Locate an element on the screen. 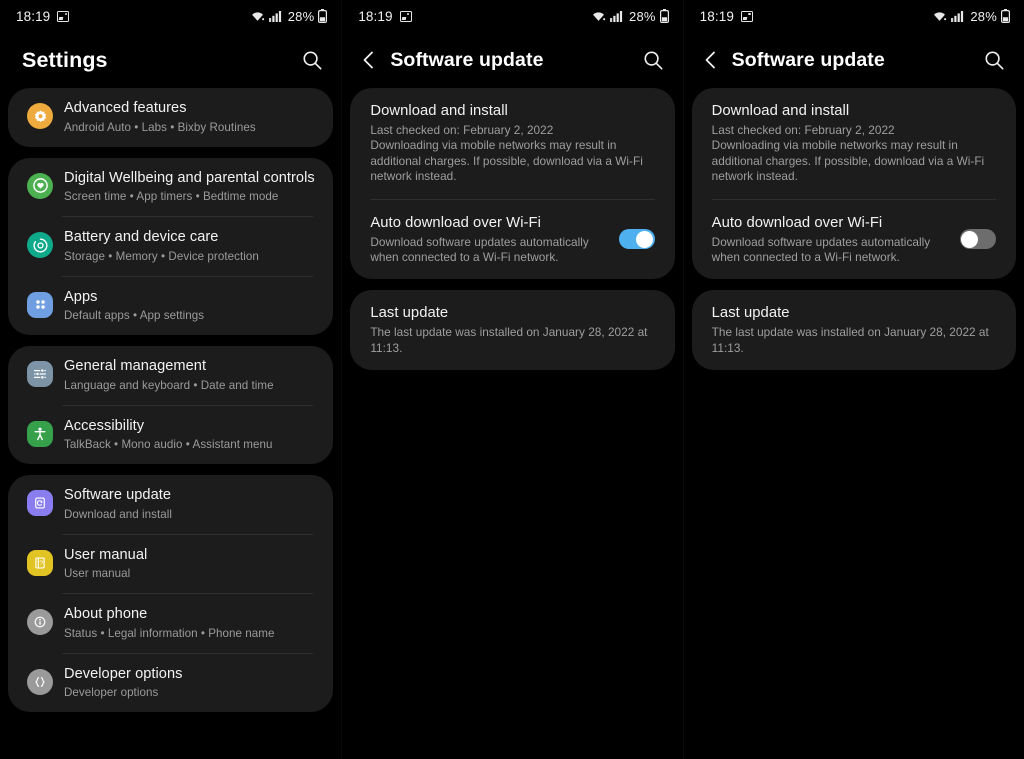 The width and height of the screenshot is (1024, 759). sidebar-item-apps: Apps Default apps • App settings is located at coordinates (170, 306).